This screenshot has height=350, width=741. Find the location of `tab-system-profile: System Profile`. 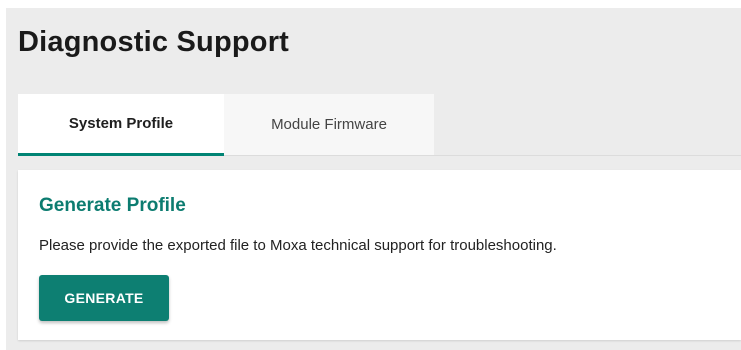

tab-system-profile: System Profile is located at coordinates (121, 125).